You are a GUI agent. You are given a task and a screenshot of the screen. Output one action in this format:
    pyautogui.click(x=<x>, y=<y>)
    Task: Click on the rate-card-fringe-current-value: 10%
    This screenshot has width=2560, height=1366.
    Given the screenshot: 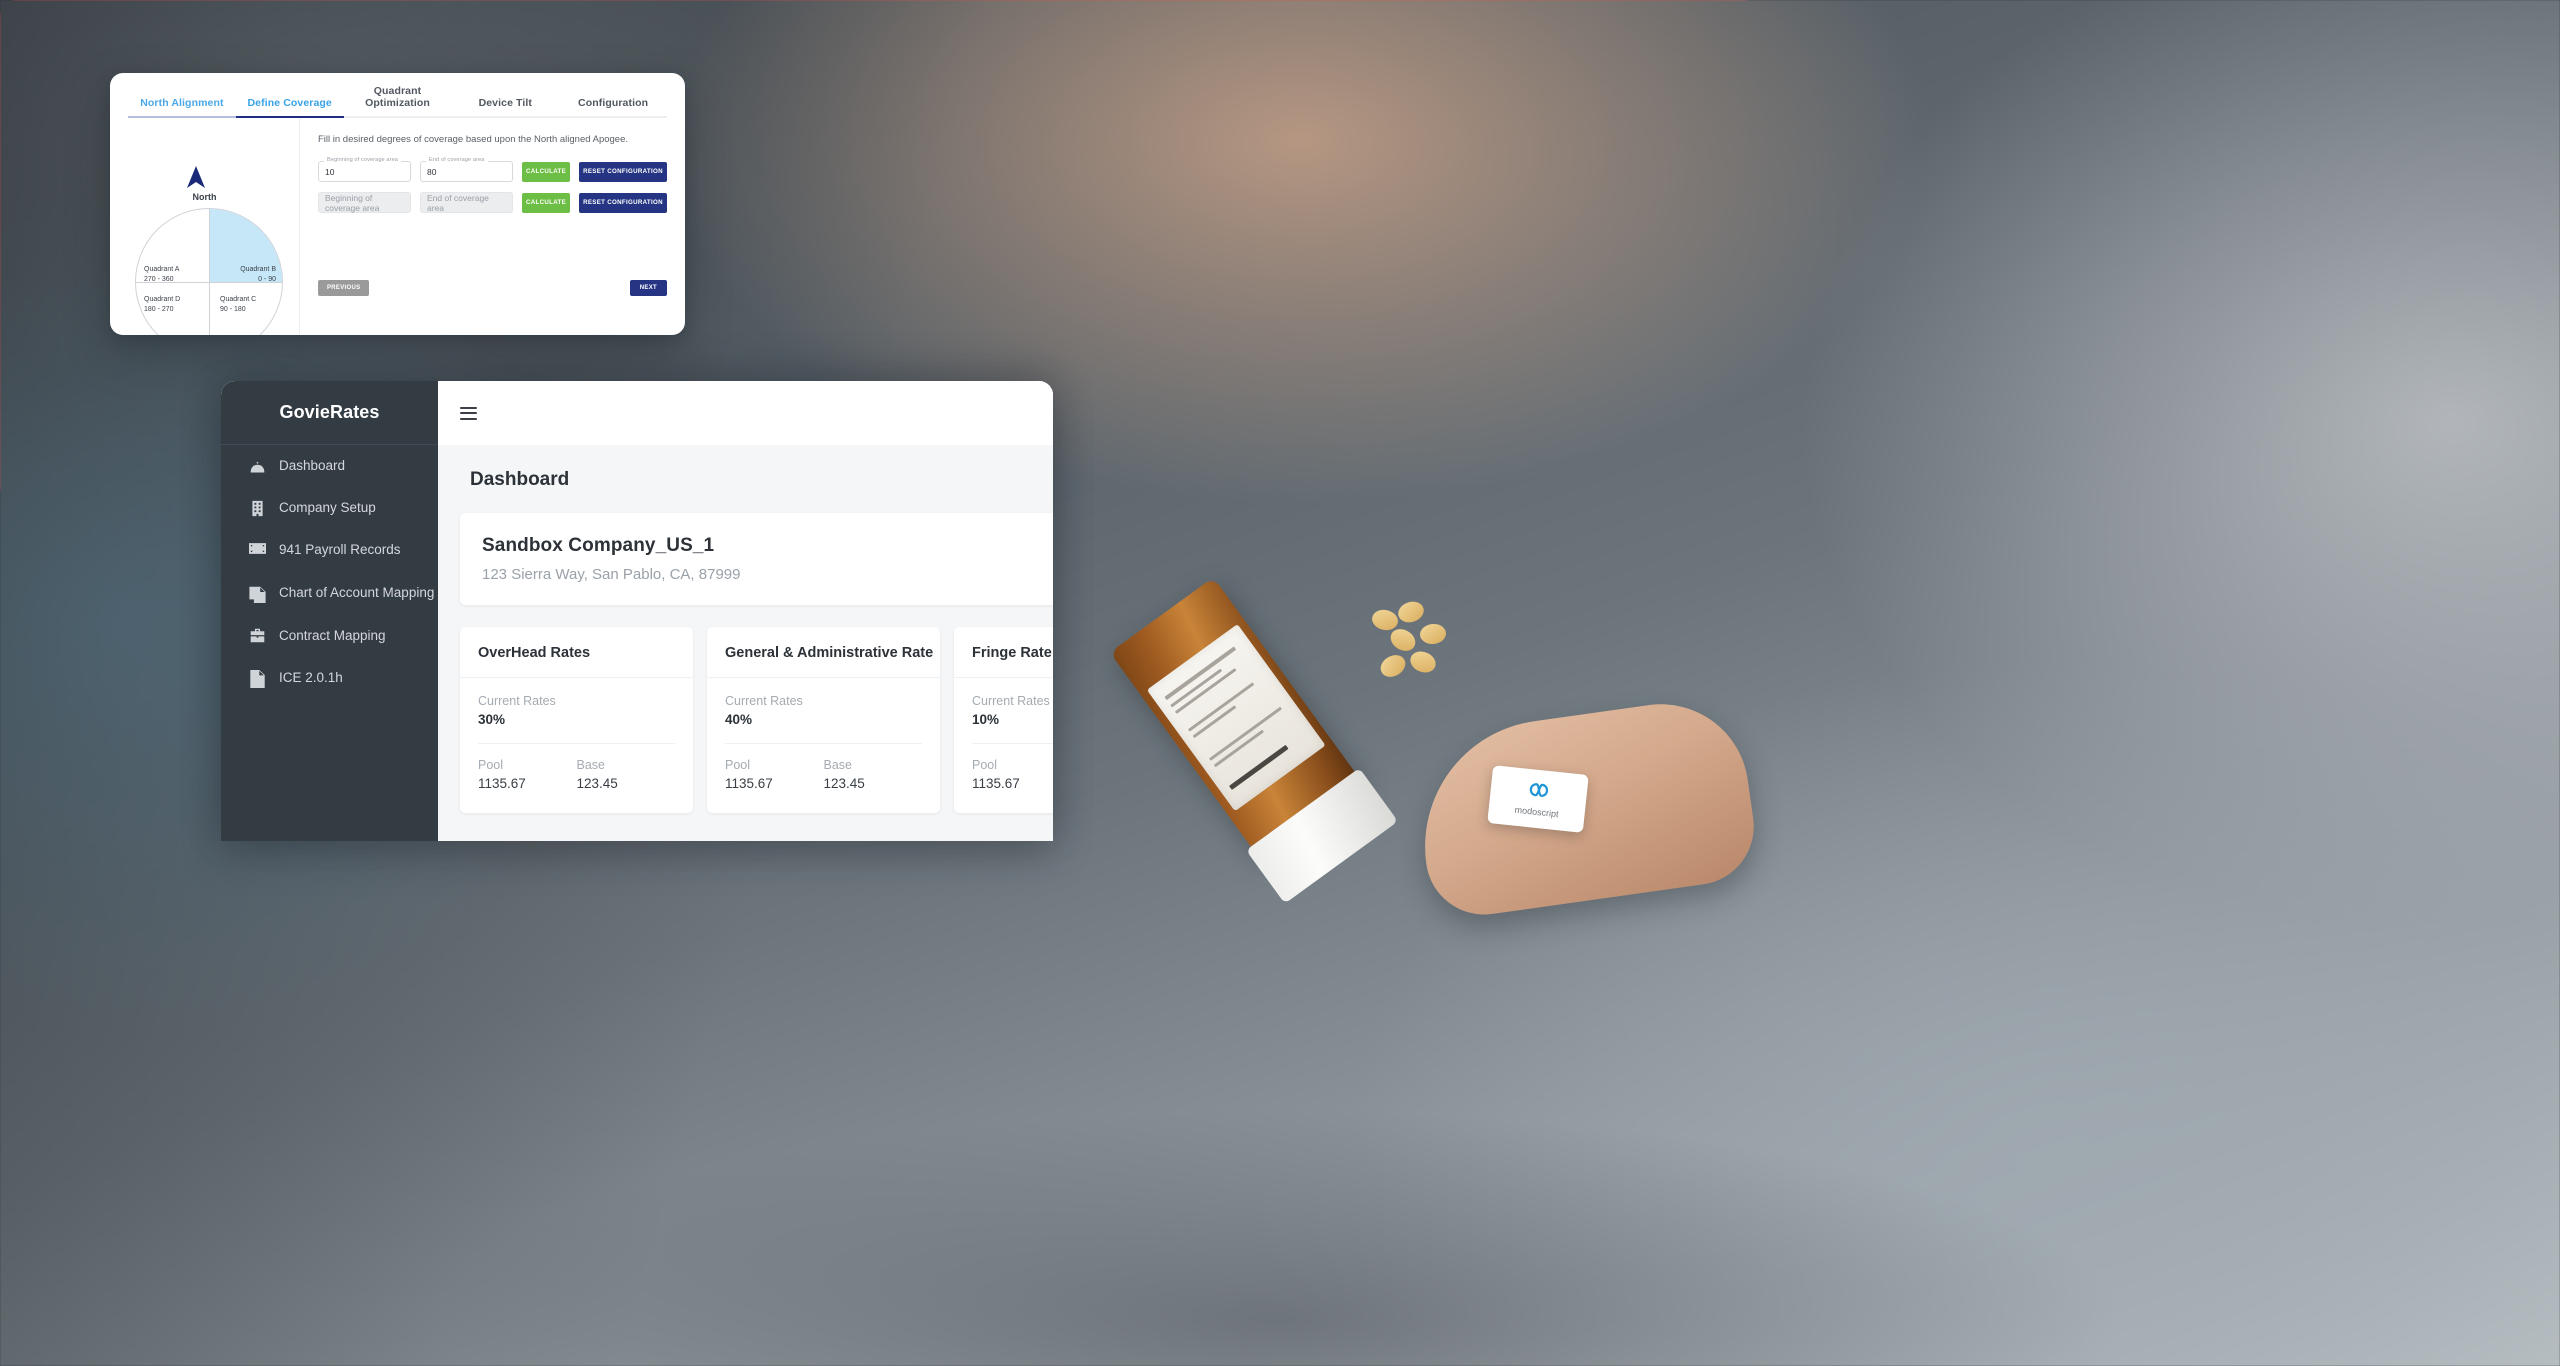 What is the action you would take?
    pyautogui.click(x=986, y=719)
    